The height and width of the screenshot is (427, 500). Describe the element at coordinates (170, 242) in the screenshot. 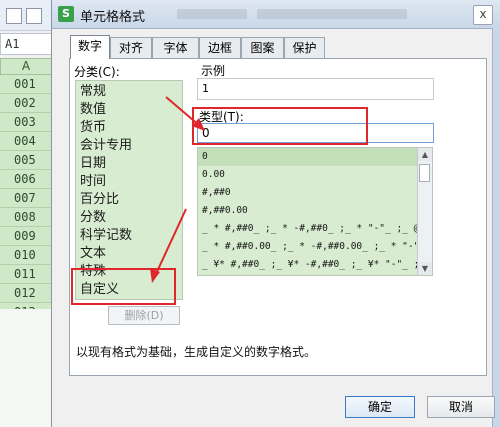

I see `arrow-to-custom` at that location.